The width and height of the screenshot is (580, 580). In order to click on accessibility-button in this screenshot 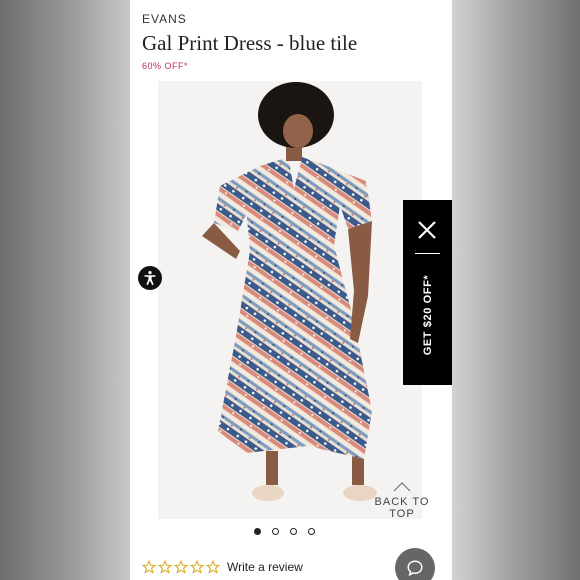, I will do `click(150, 278)`.